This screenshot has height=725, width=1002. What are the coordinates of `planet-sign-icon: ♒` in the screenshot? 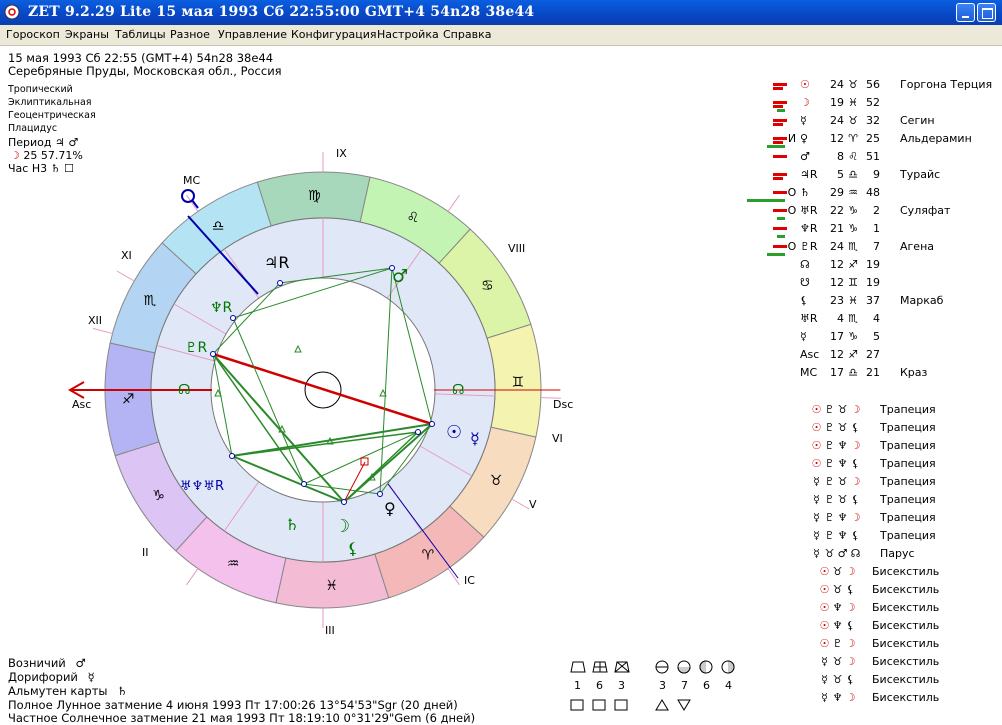 It's located at (853, 192).